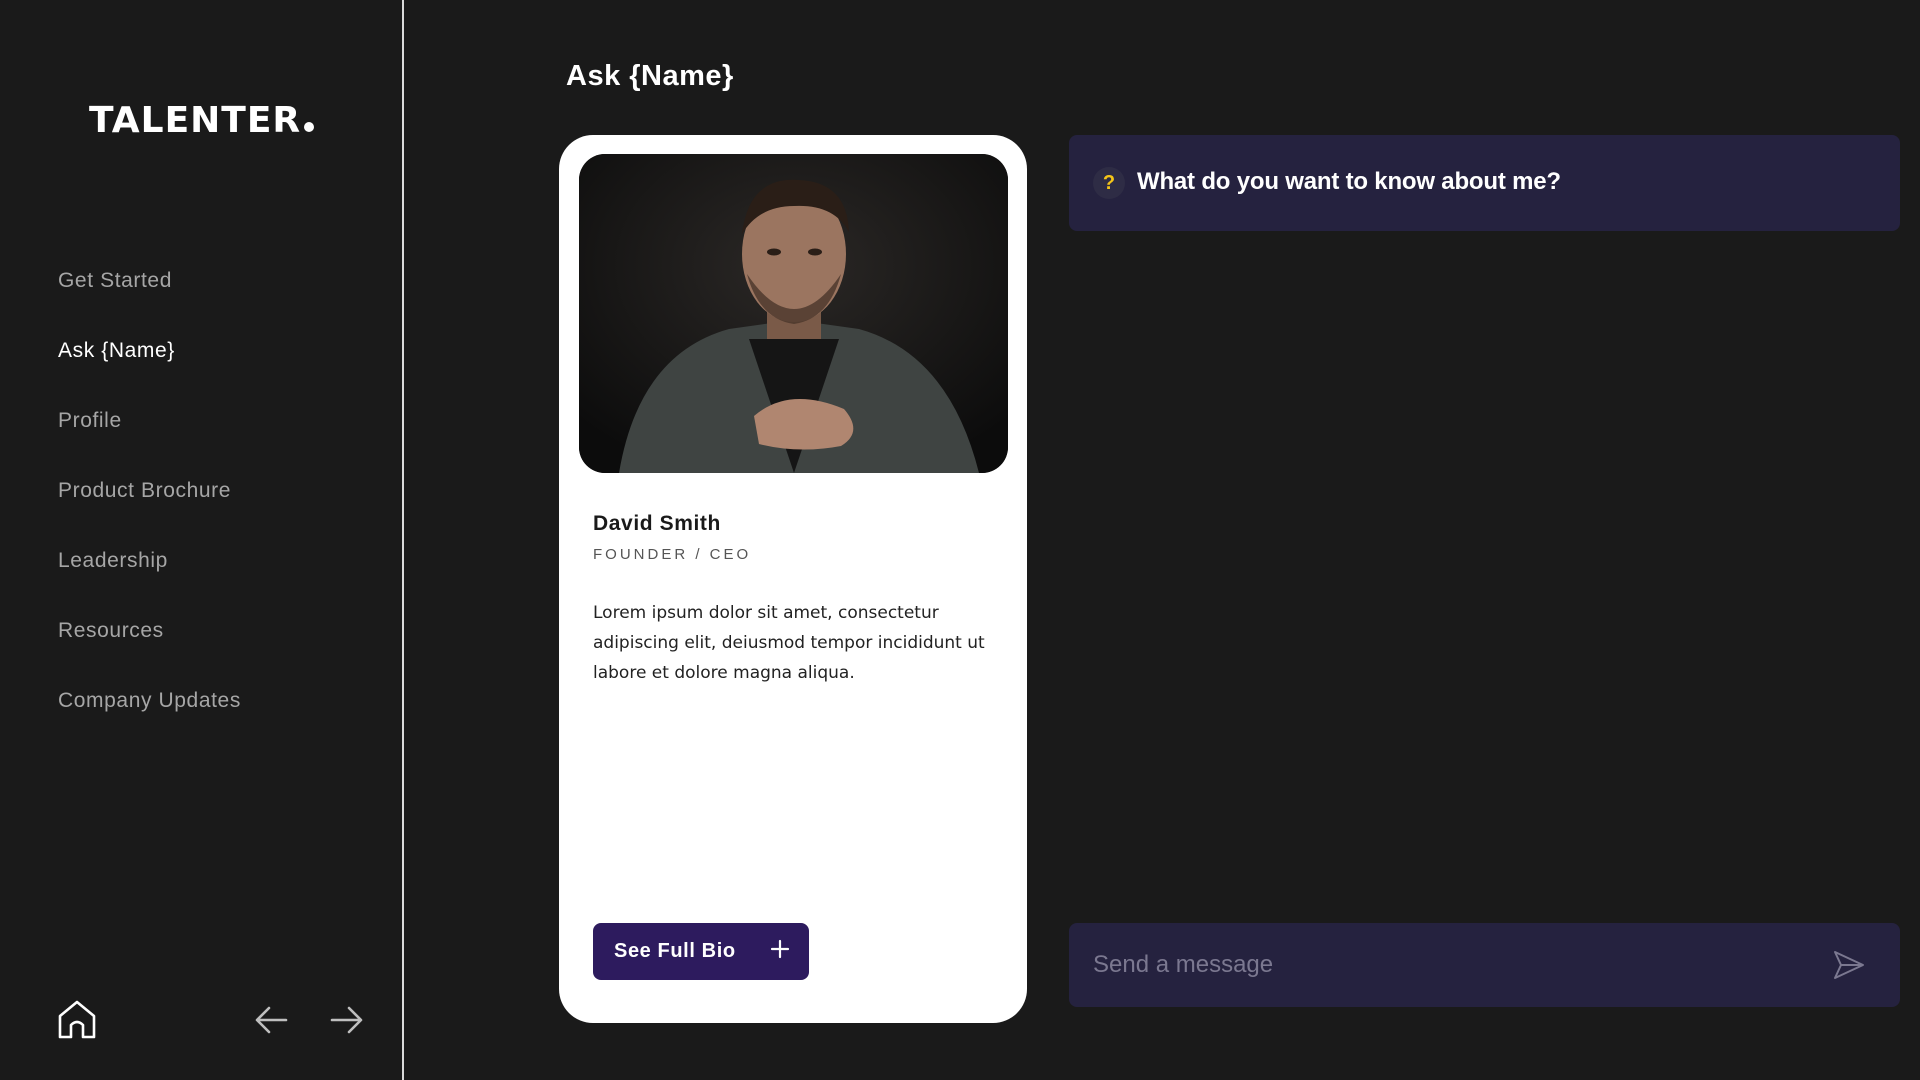 This screenshot has width=1920, height=1080. Describe the element at coordinates (218, 647) in the screenshot. I see `sidebar-item-resources: Resources` at that location.